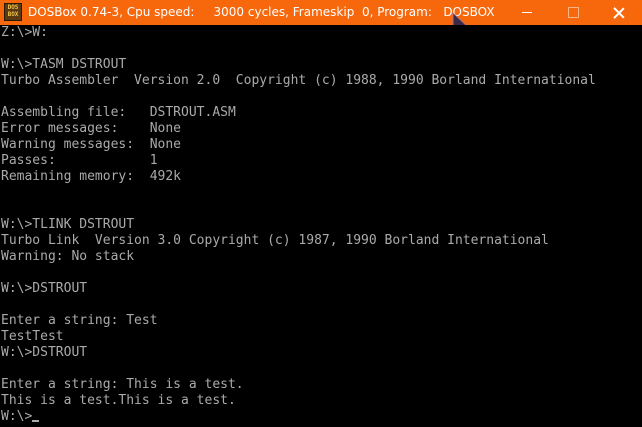  Describe the element at coordinates (91, 144) in the screenshot. I see `console-line: Warning messages: None` at that location.